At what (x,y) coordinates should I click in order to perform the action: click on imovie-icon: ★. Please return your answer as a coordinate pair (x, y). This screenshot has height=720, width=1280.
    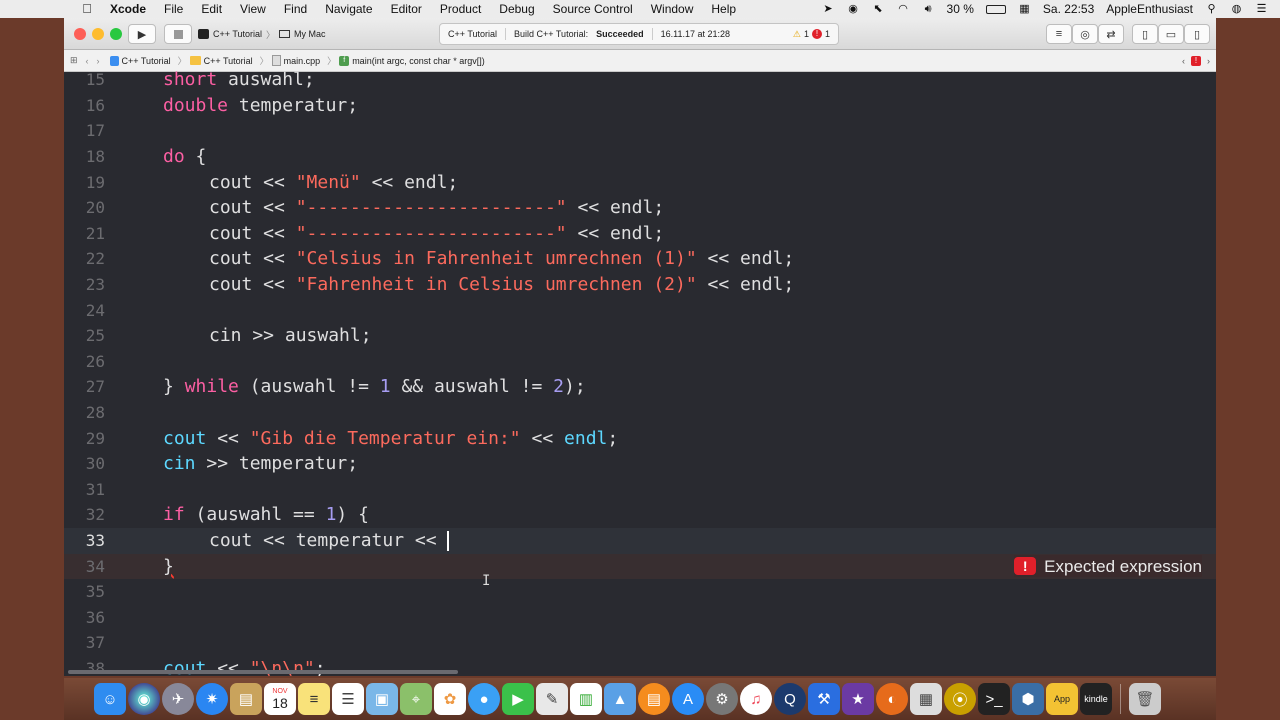
    Looking at the image, I should click on (858, 699).